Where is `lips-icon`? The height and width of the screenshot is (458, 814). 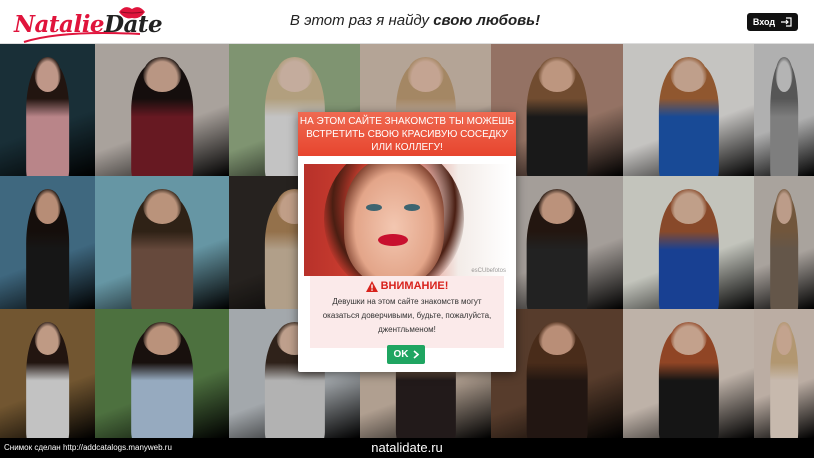 lips-icon is located at coordinates (132, 13).